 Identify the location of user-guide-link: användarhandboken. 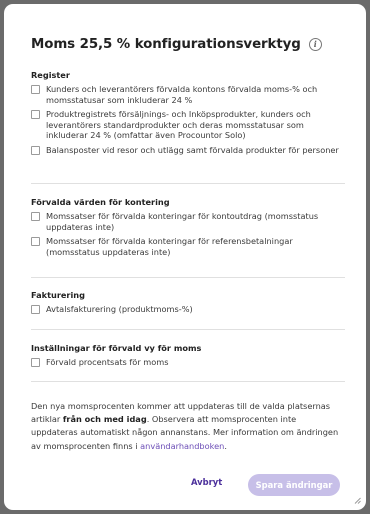
(182, 446).